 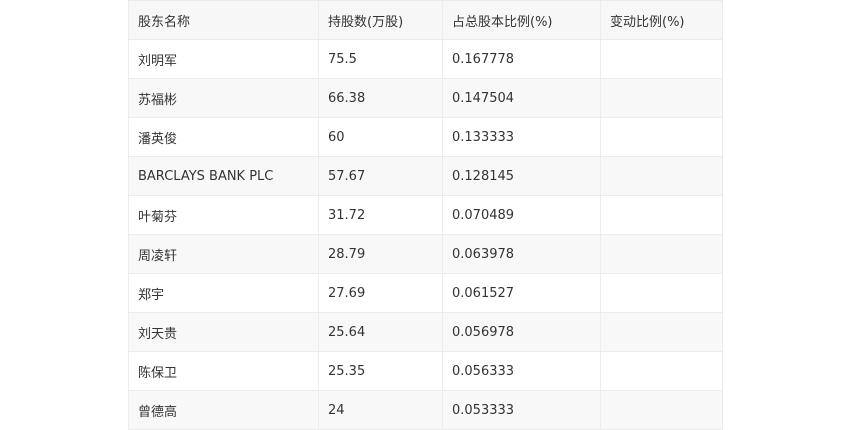 I want to click on header-shareholder-name: 股东名称, so click(x=223, y=20).